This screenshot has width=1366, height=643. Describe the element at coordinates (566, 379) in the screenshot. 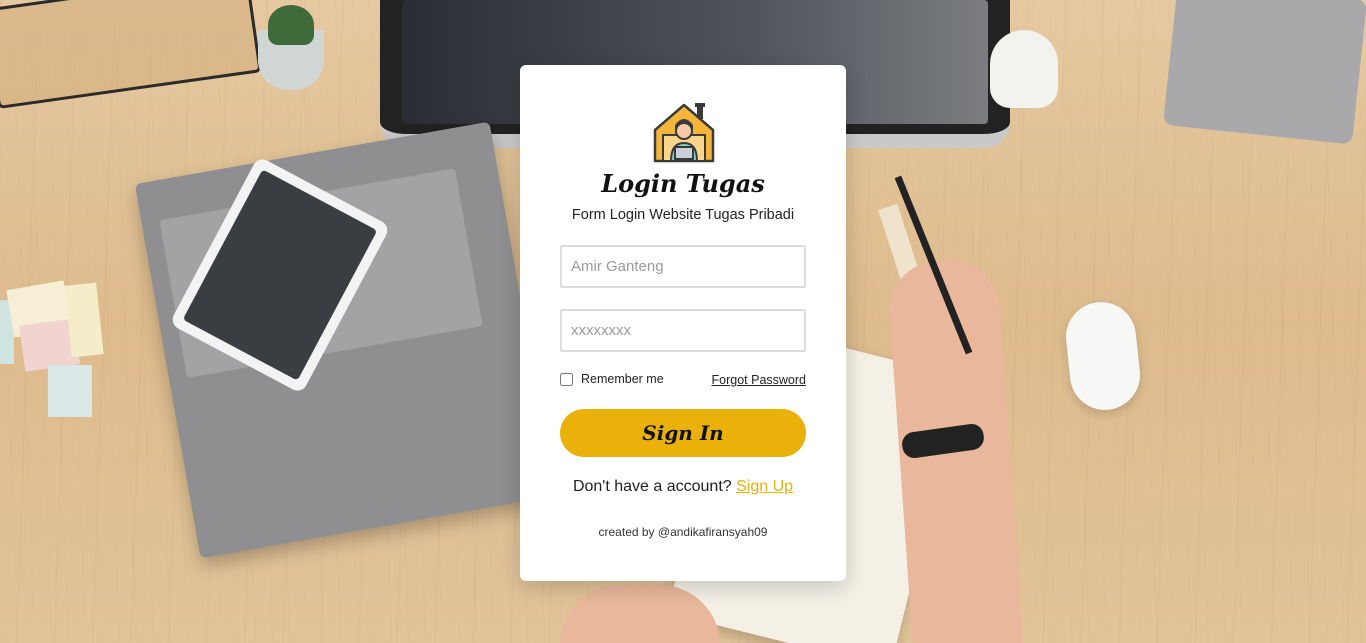

I see `remember-me-checkbox` at that location.